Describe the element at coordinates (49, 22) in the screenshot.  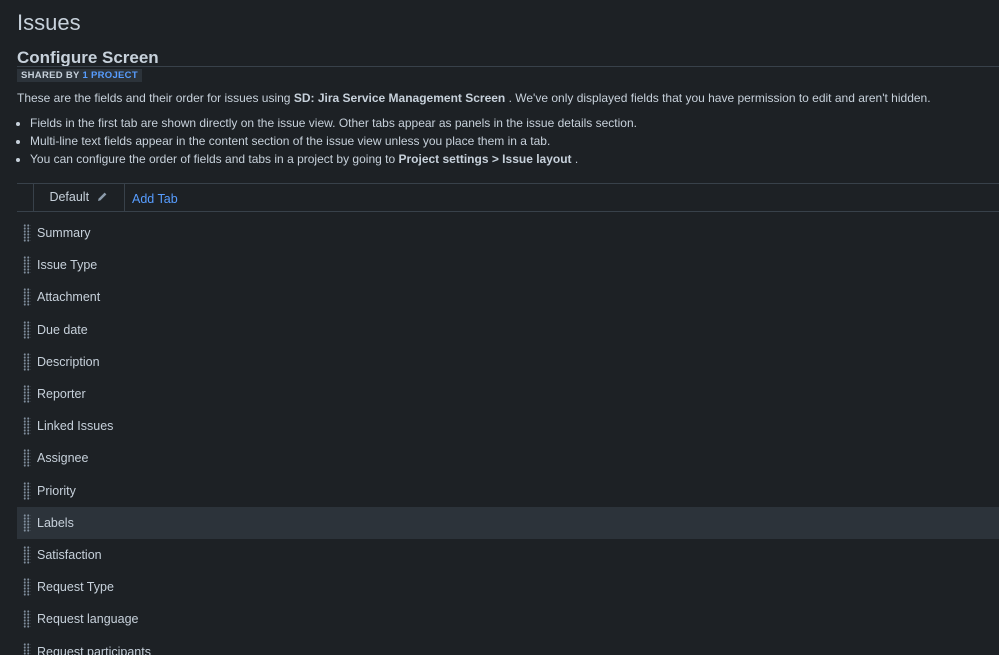
I see `page-title: Issues` at that location.